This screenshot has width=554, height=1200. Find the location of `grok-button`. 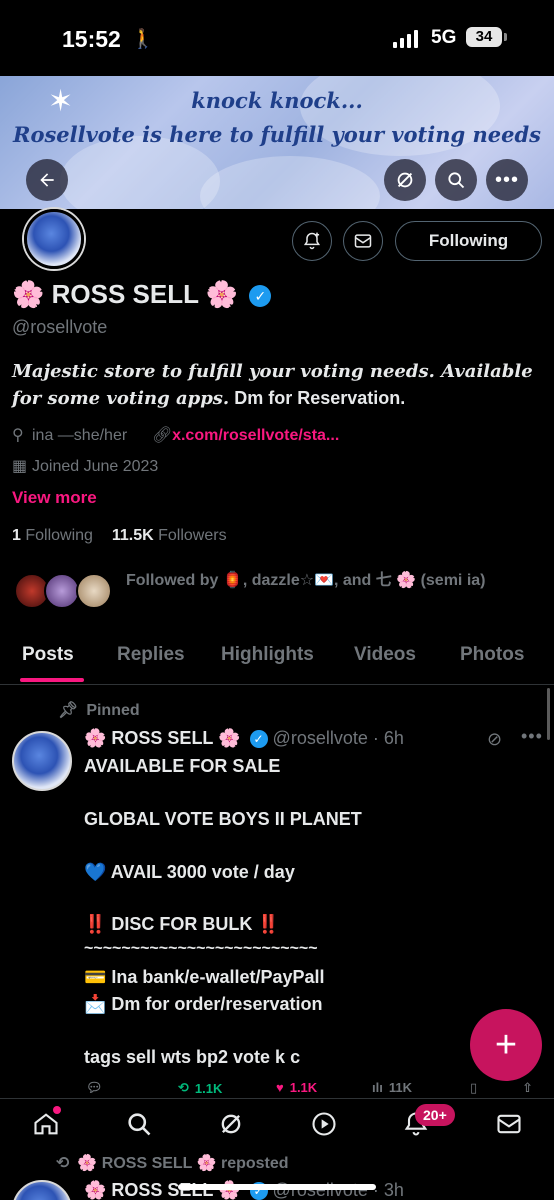

grok-button is located at coordinates (405, 180).